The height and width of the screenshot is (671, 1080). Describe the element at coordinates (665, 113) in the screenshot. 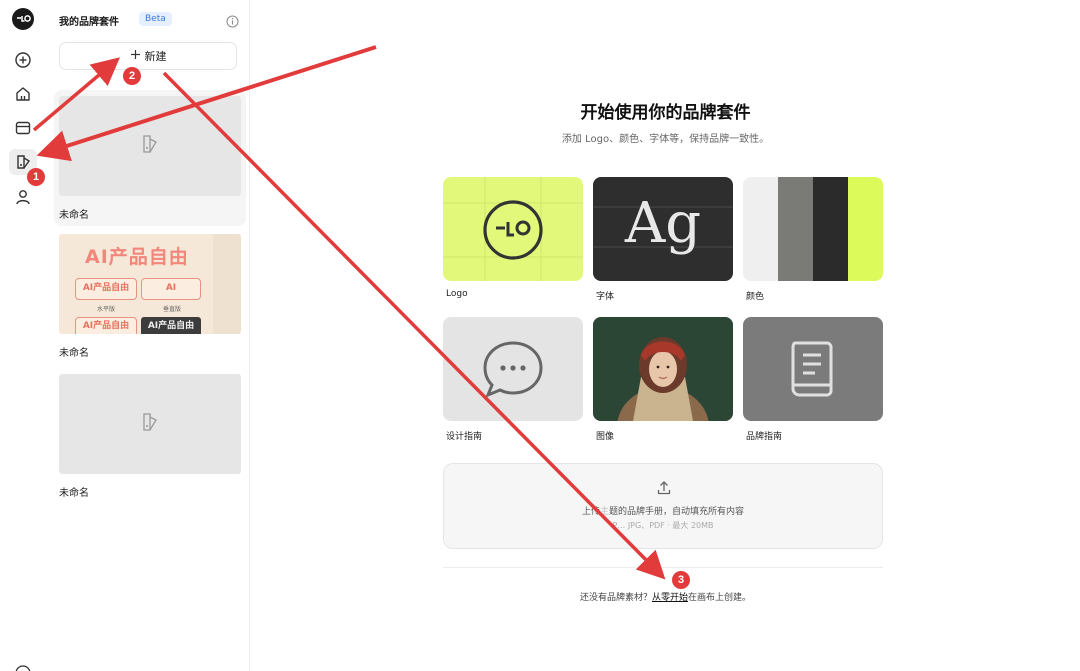

I see `page-title: 开始使用你的品牌套件` at that location.